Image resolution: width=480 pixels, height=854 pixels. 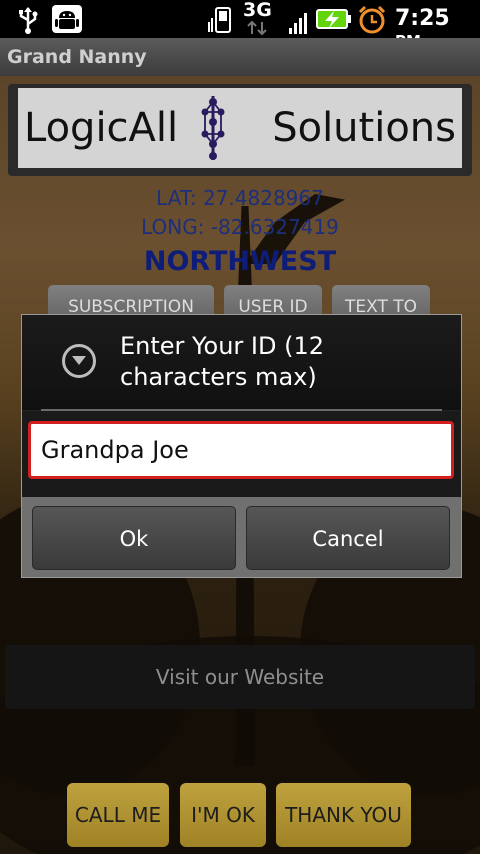 What do you see at coordinates (257, 28) in the screenshot?
I see `data-arrows-icon` at bounding box center [257, 28].